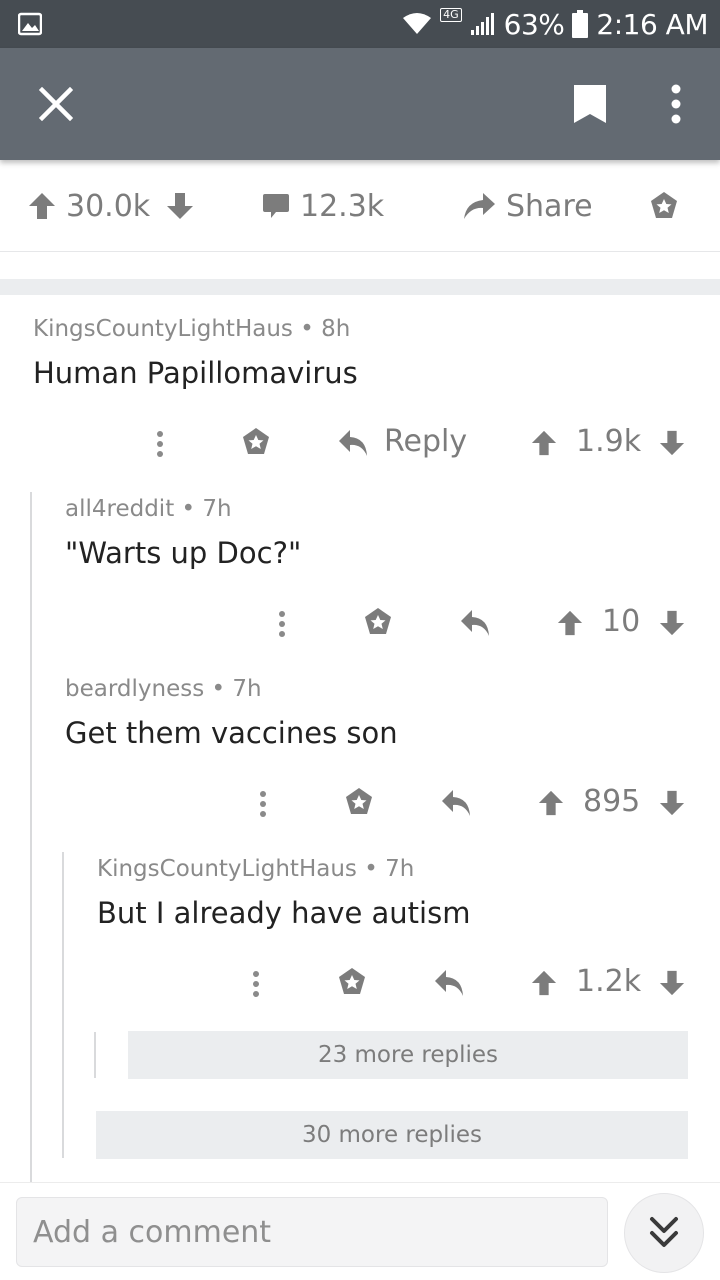 This screenshot has height=1280, width=720. Describe the element at coordinates (360, 287) in the screenshot. I see `section-divider` at that location.